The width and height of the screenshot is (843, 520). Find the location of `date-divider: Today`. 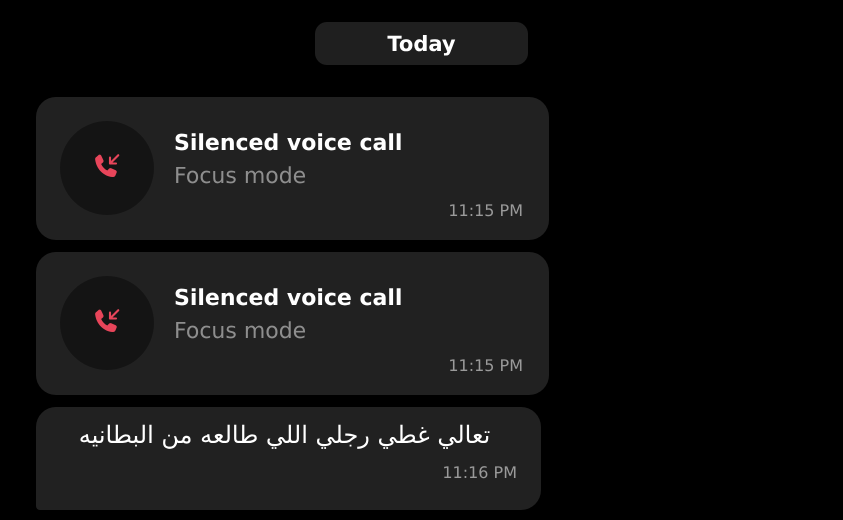

date-divider: Today is located at coordinates (421, 43).